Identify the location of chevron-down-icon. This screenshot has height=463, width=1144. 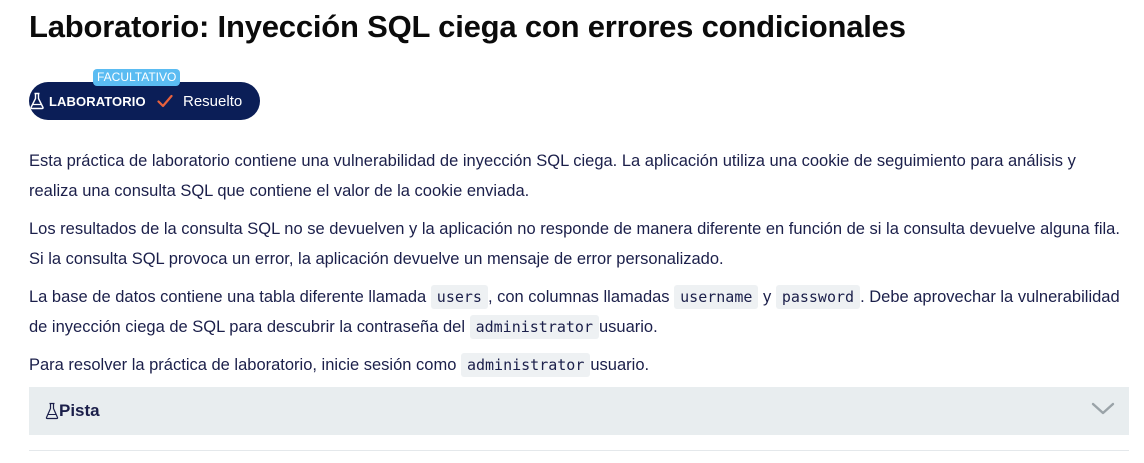
(1103, 409).